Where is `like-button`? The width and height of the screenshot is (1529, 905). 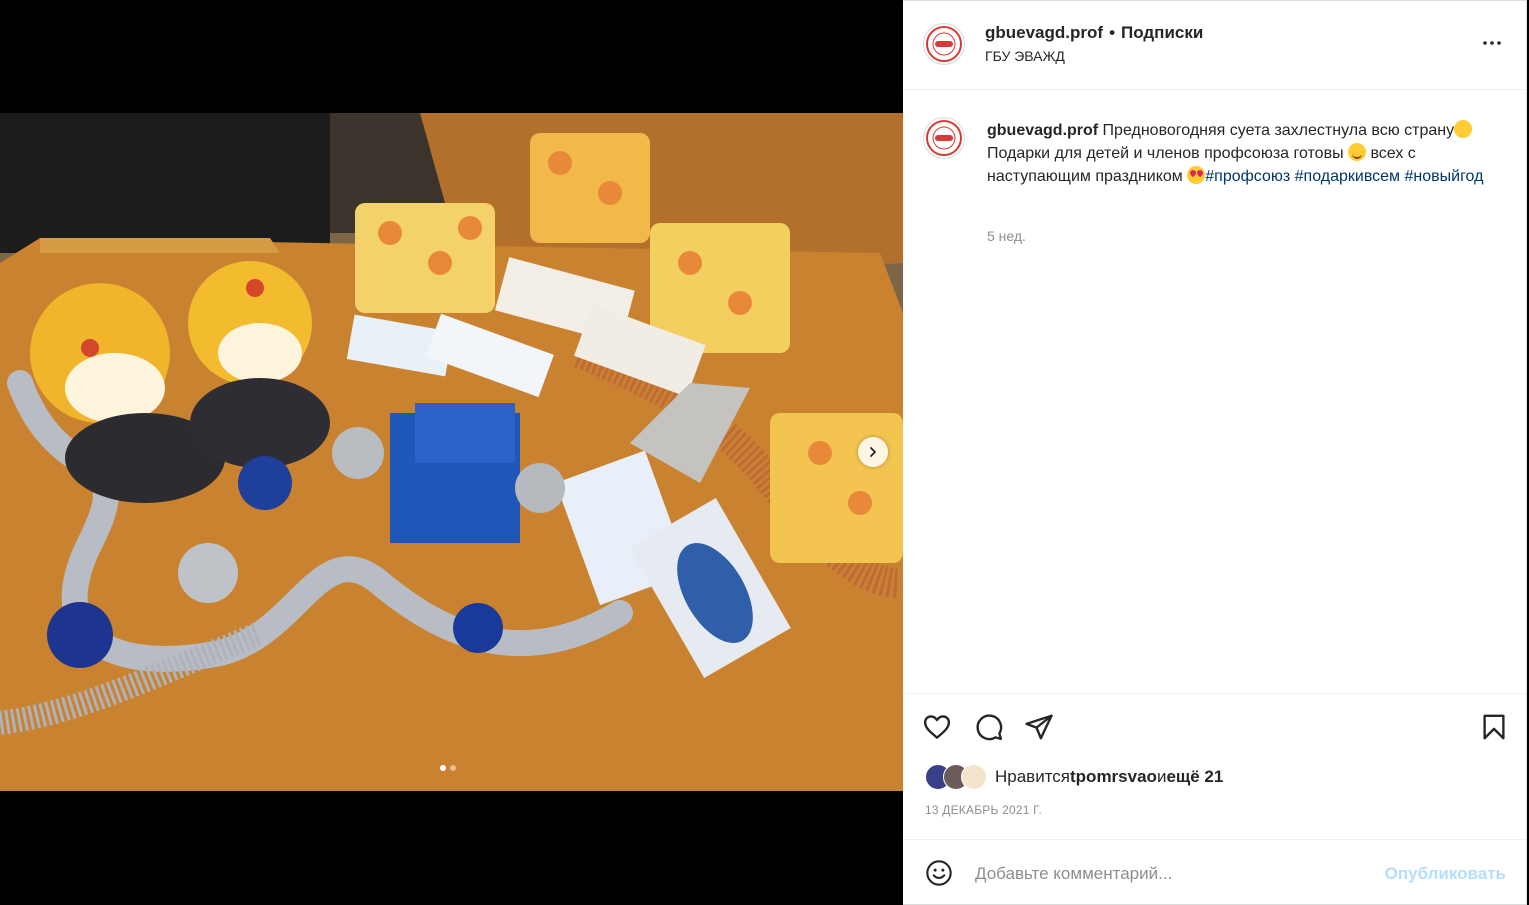
like-button is located at coordinates (937, 727).